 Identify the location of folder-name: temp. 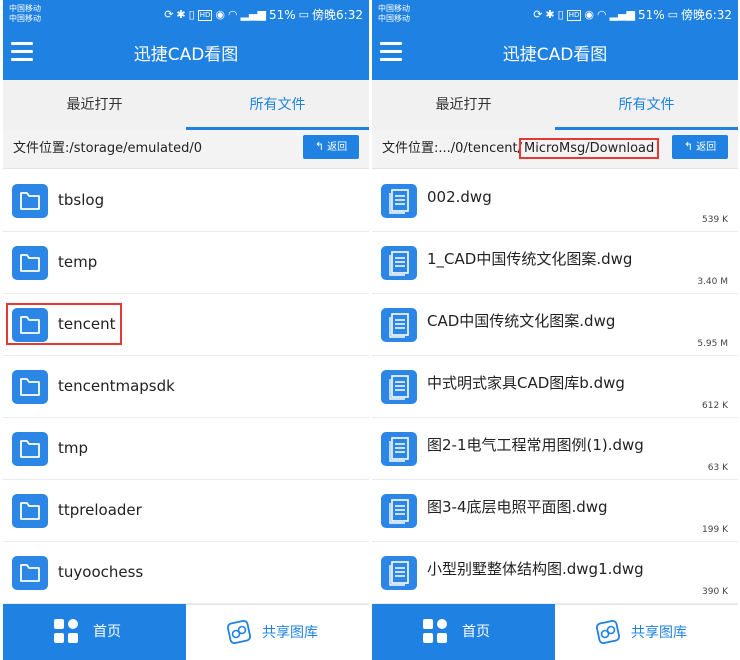
(78, 262).